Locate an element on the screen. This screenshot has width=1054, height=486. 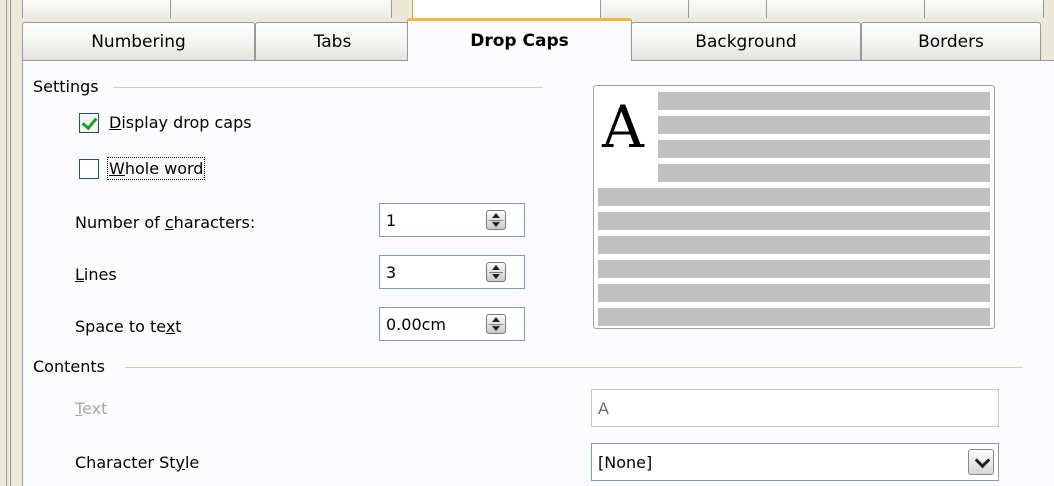
space-to-text-value: 0.00cm is located at coordinates (416, 324).